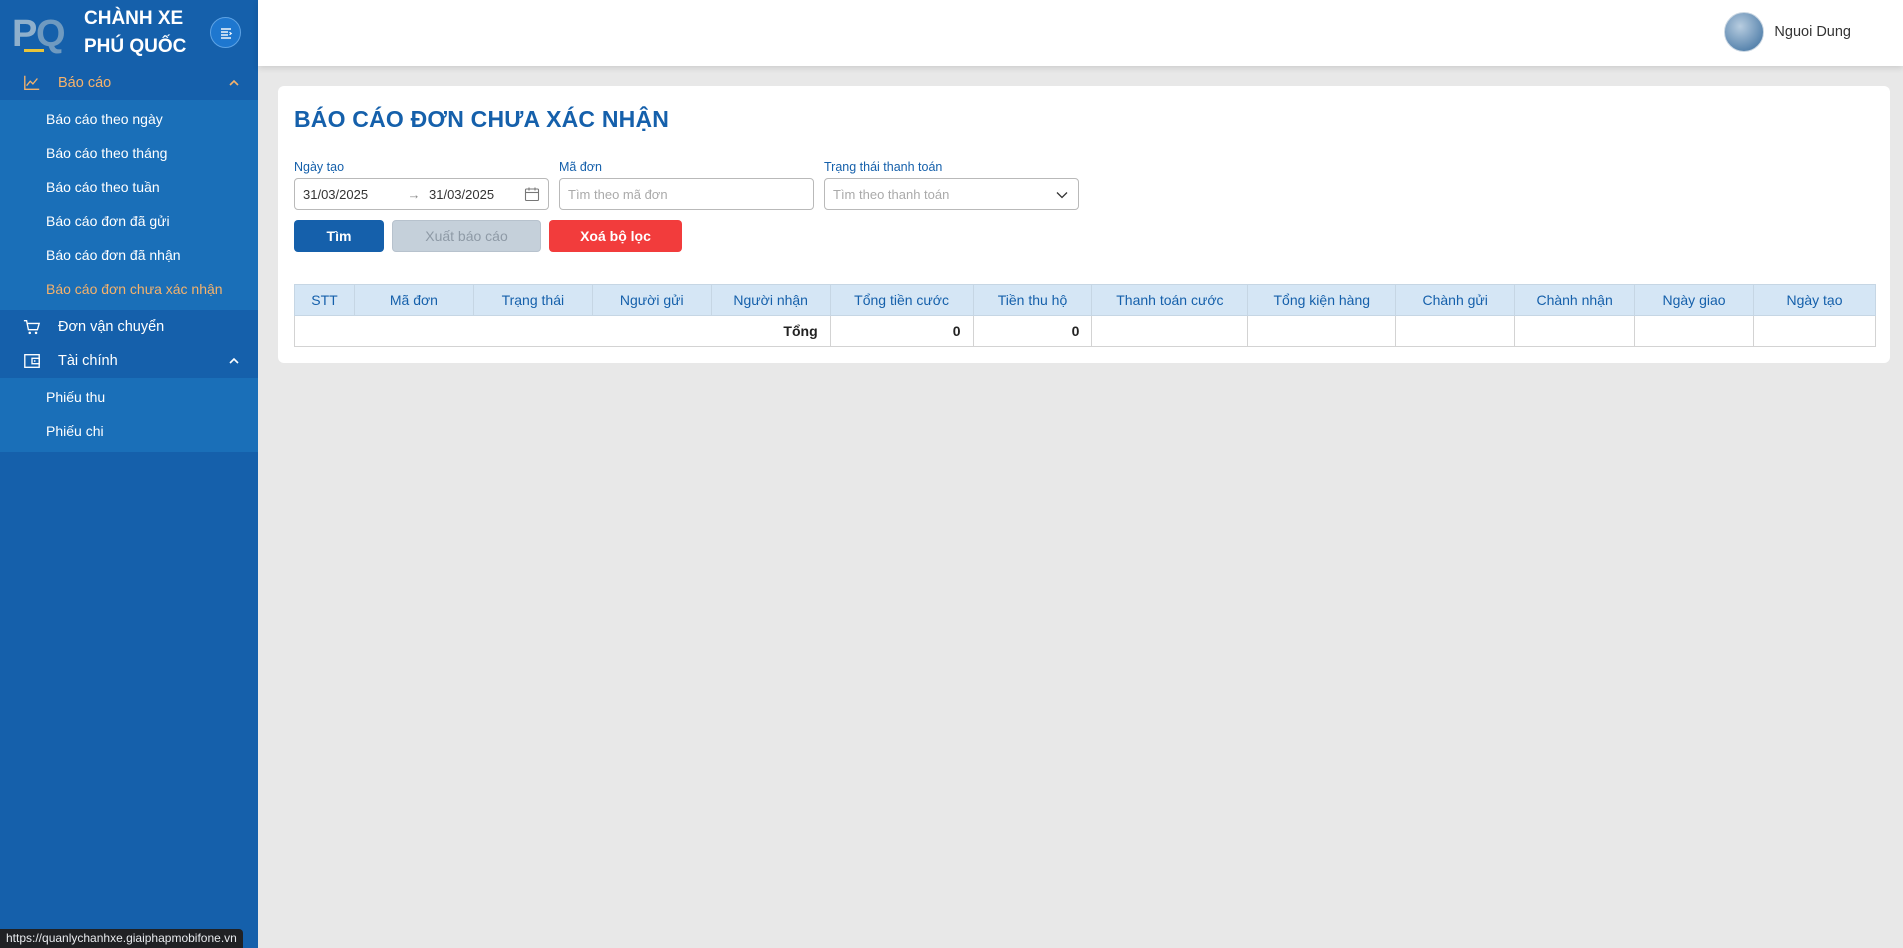 The height and width of the screenshot is (948, 1903). I want to click on table-total-row: Tổng 0 0, so click(1085, 331).